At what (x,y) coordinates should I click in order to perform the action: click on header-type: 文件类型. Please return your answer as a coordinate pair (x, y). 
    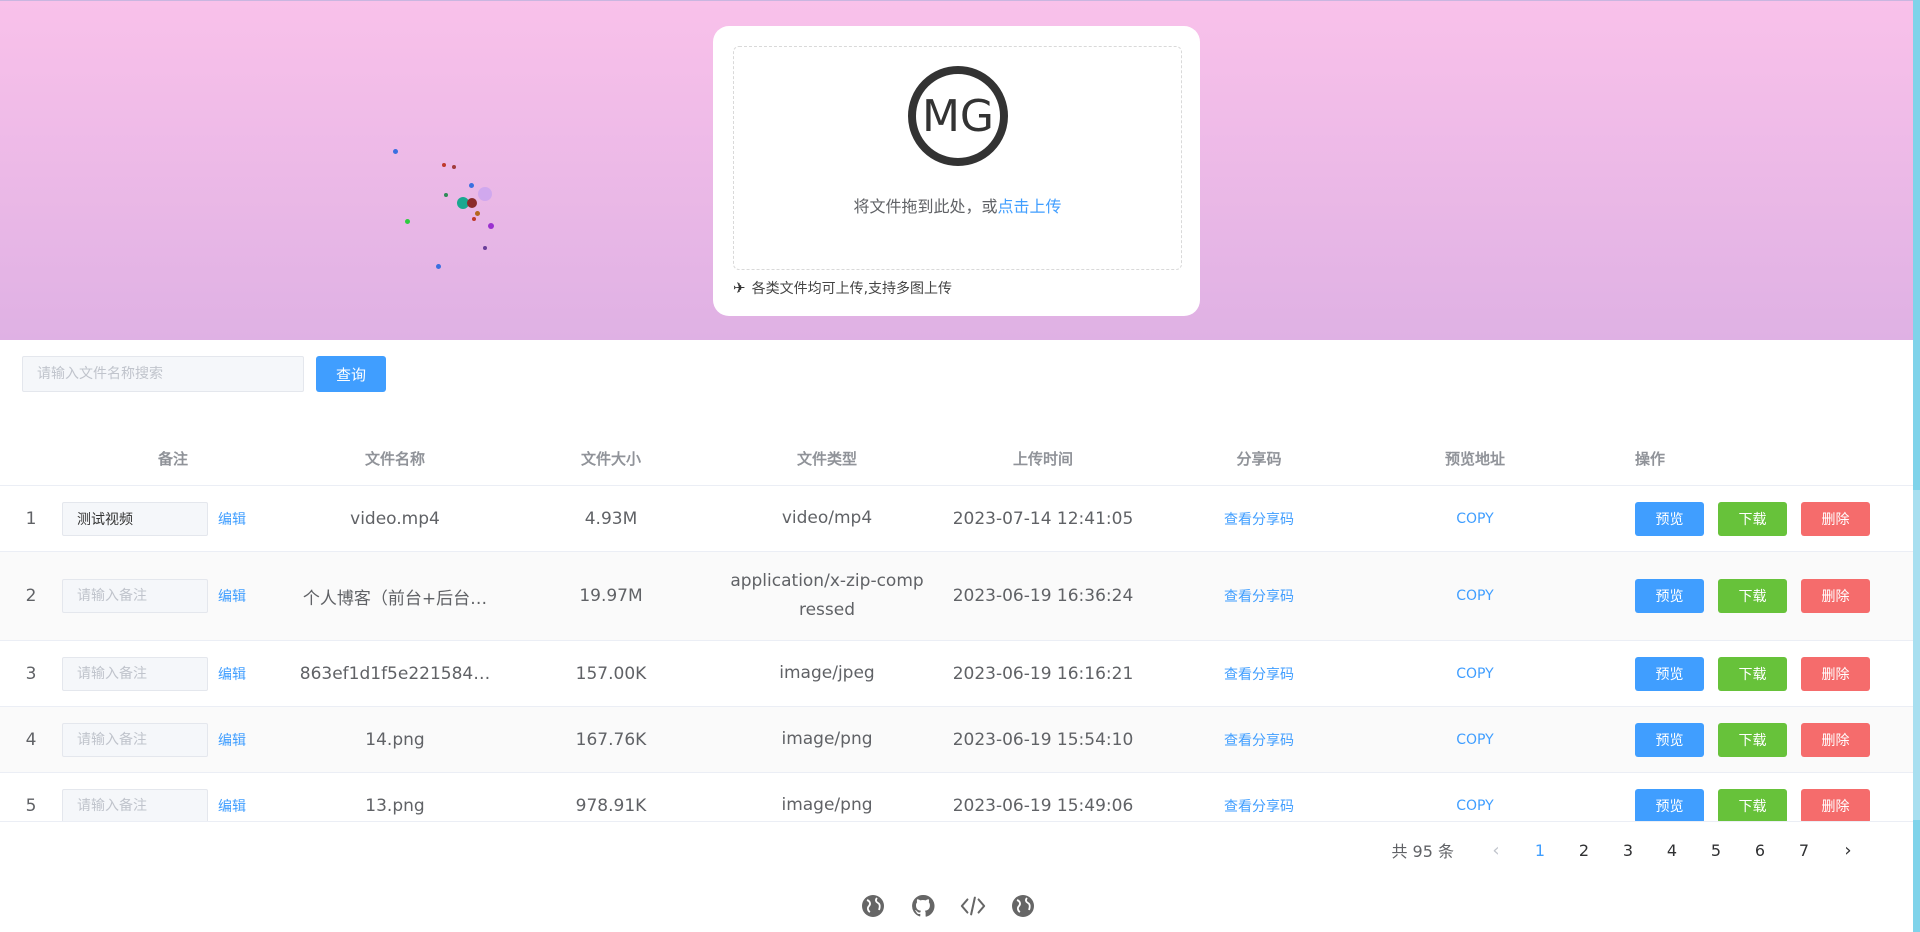
    Looking at the image, I should click on (826, 459).